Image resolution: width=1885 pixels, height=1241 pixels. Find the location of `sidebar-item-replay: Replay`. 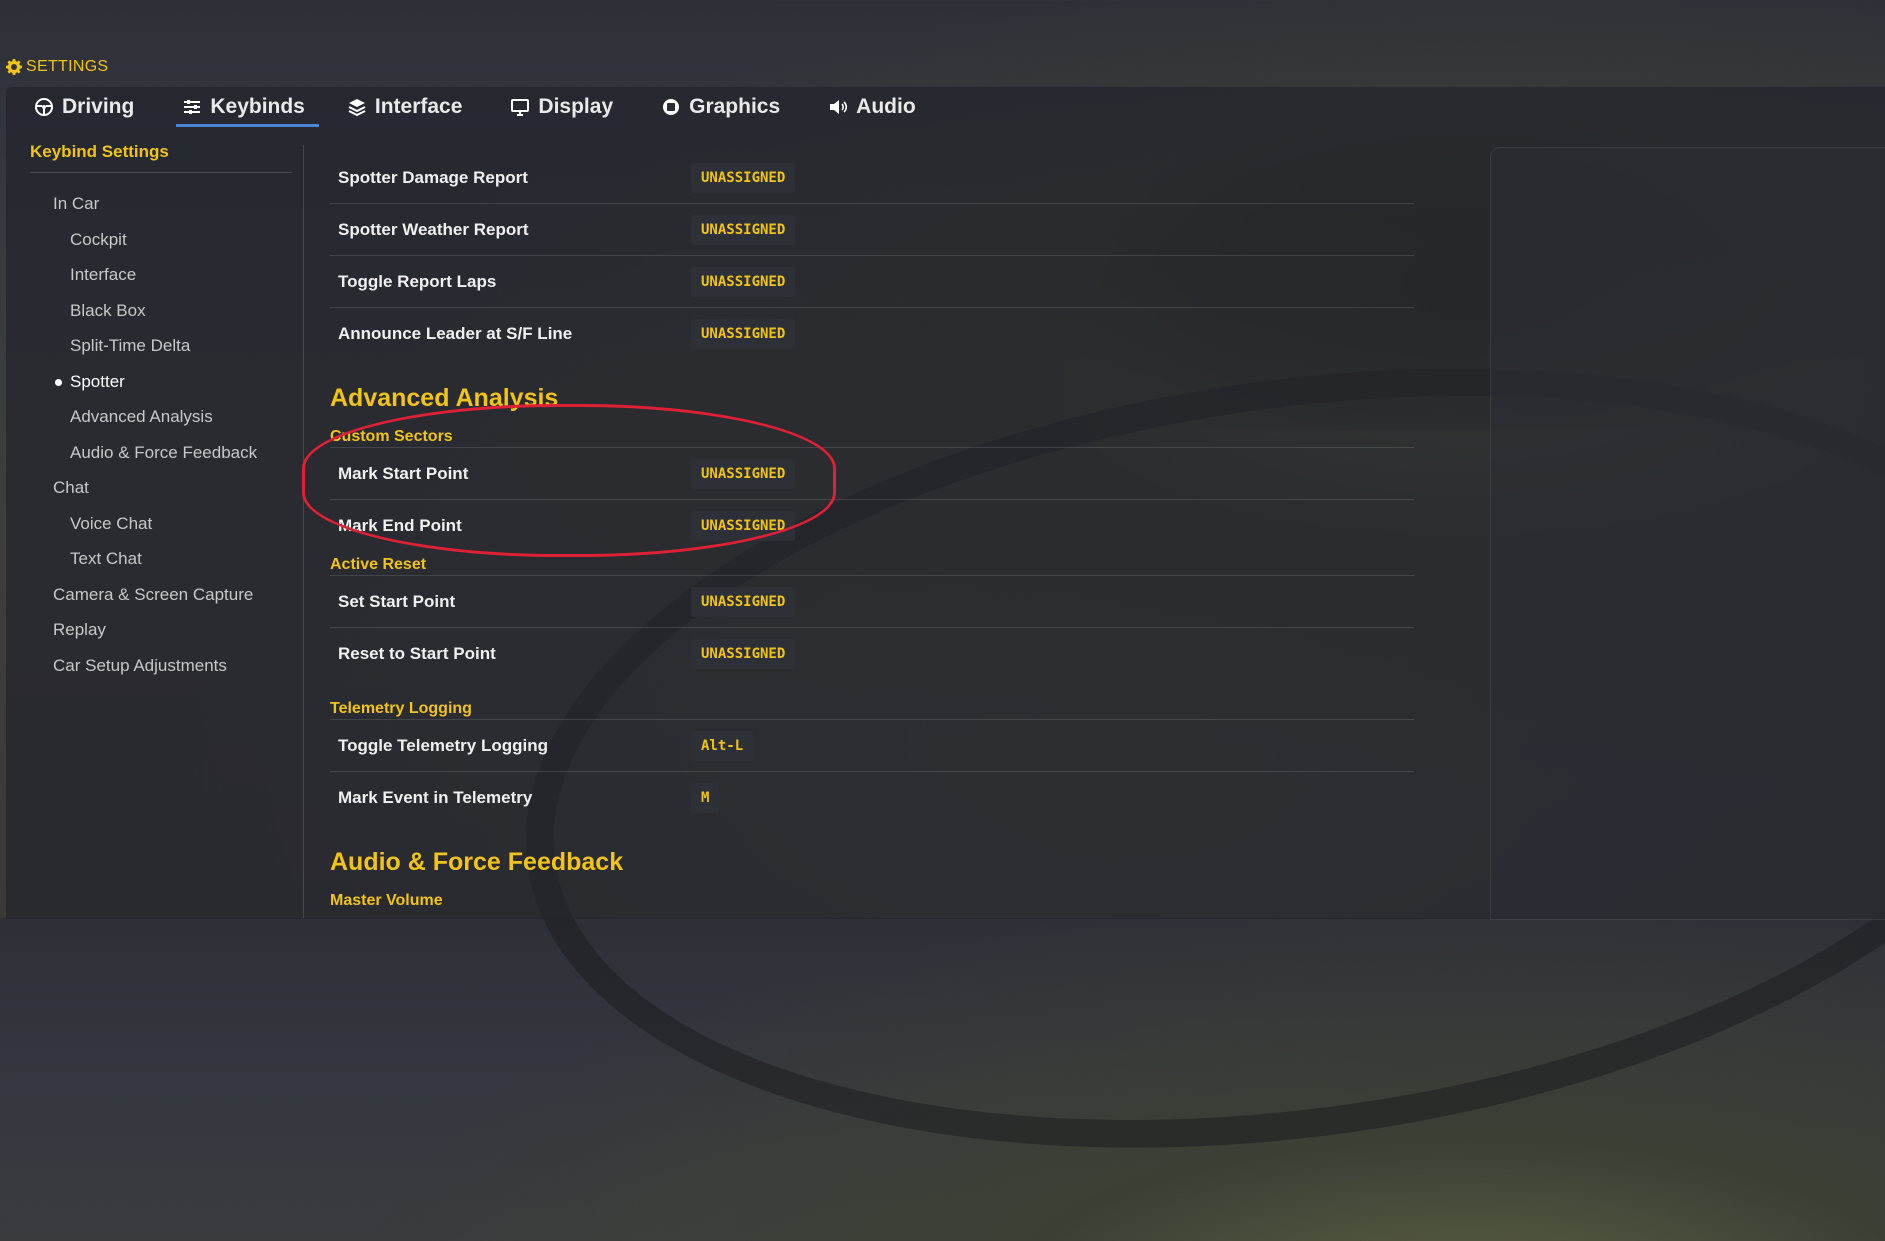

sidebar-item-replay: Replay is located at coordinates (161, 630).